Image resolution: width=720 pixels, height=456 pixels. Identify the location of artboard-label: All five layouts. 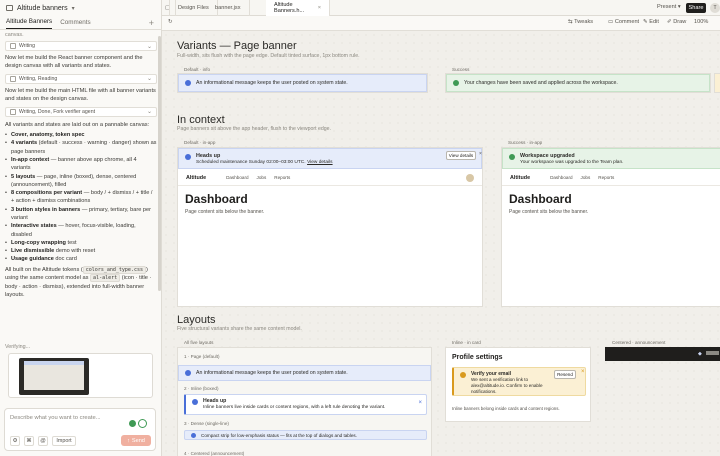
(199, 342).